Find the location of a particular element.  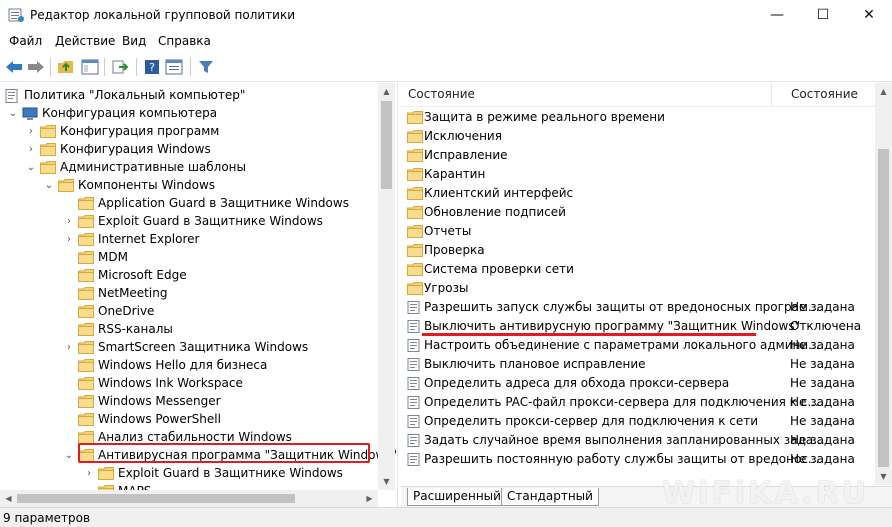

properties-button is located at coordinates (174, 67).